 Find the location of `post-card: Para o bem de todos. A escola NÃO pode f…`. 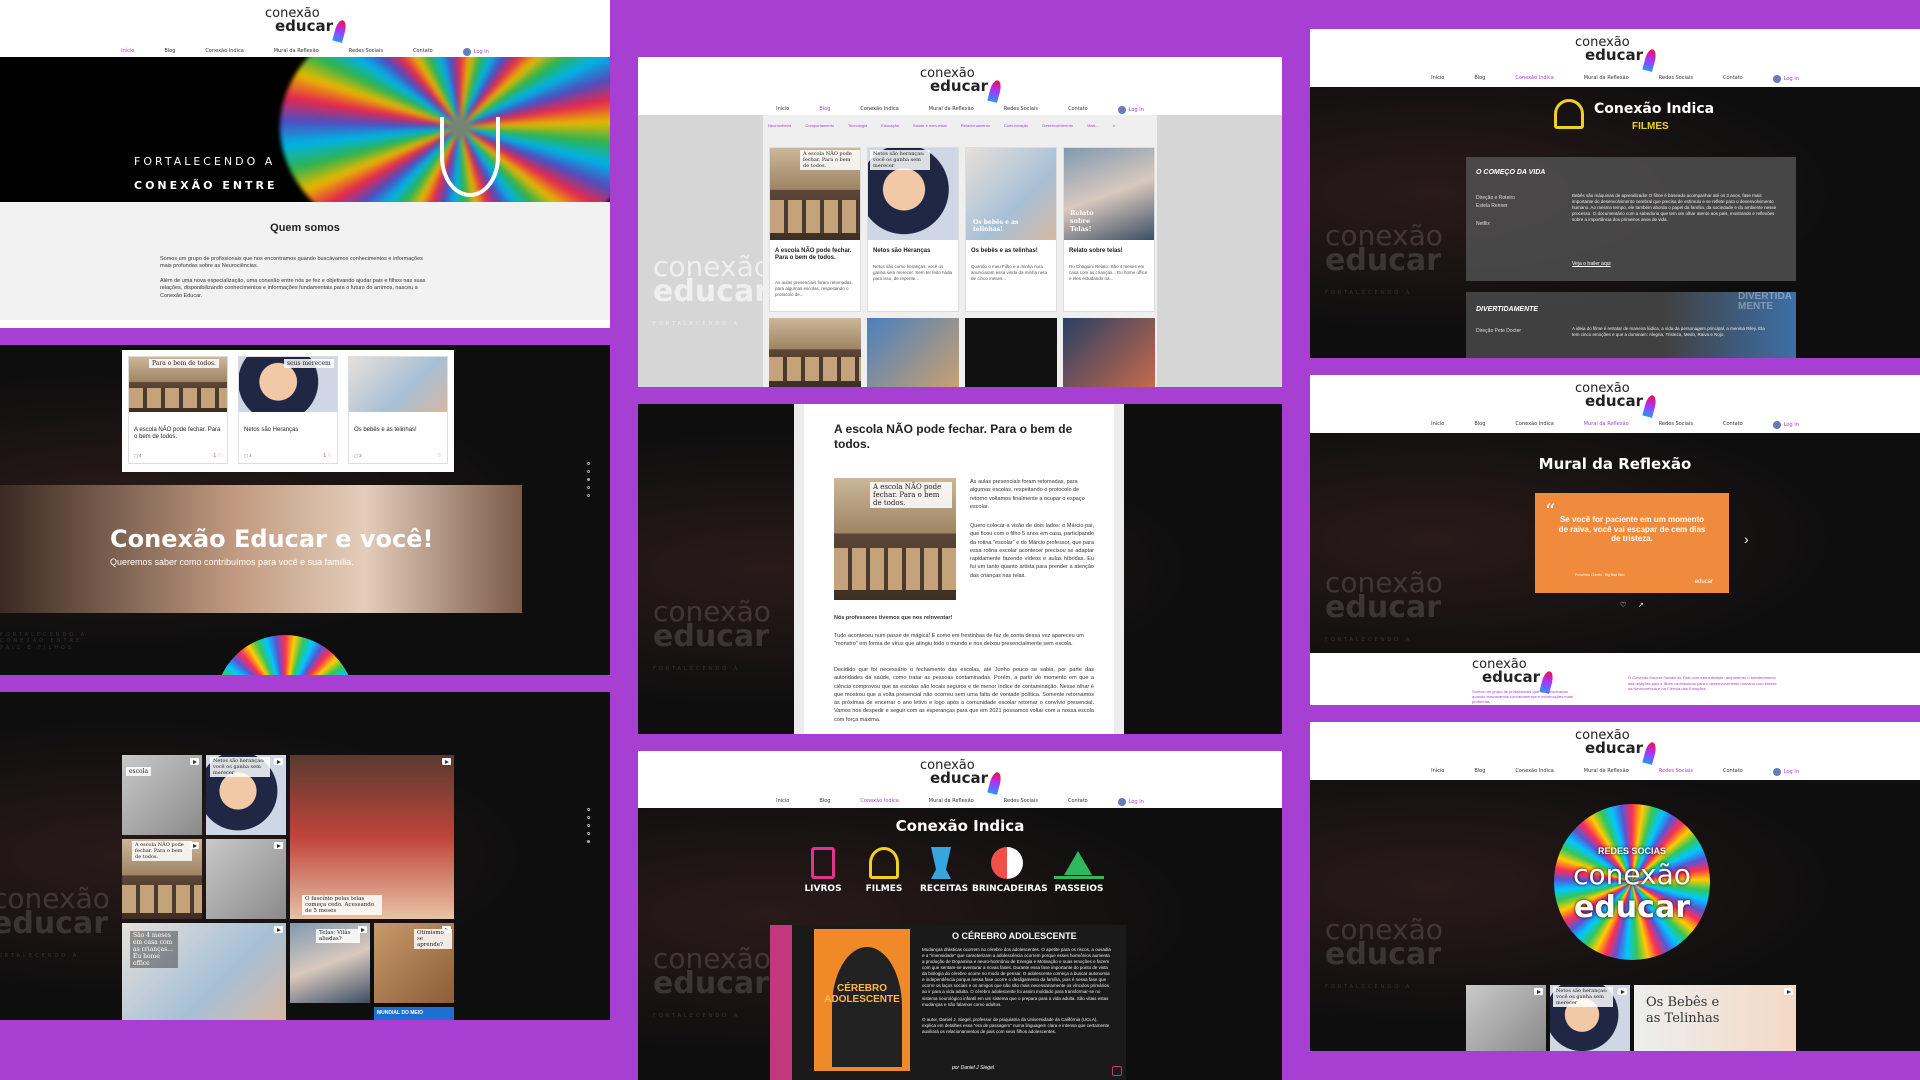

post-card: Para o bem de todos. A escola NÃO pode f… is located at coordinates (178, 410).